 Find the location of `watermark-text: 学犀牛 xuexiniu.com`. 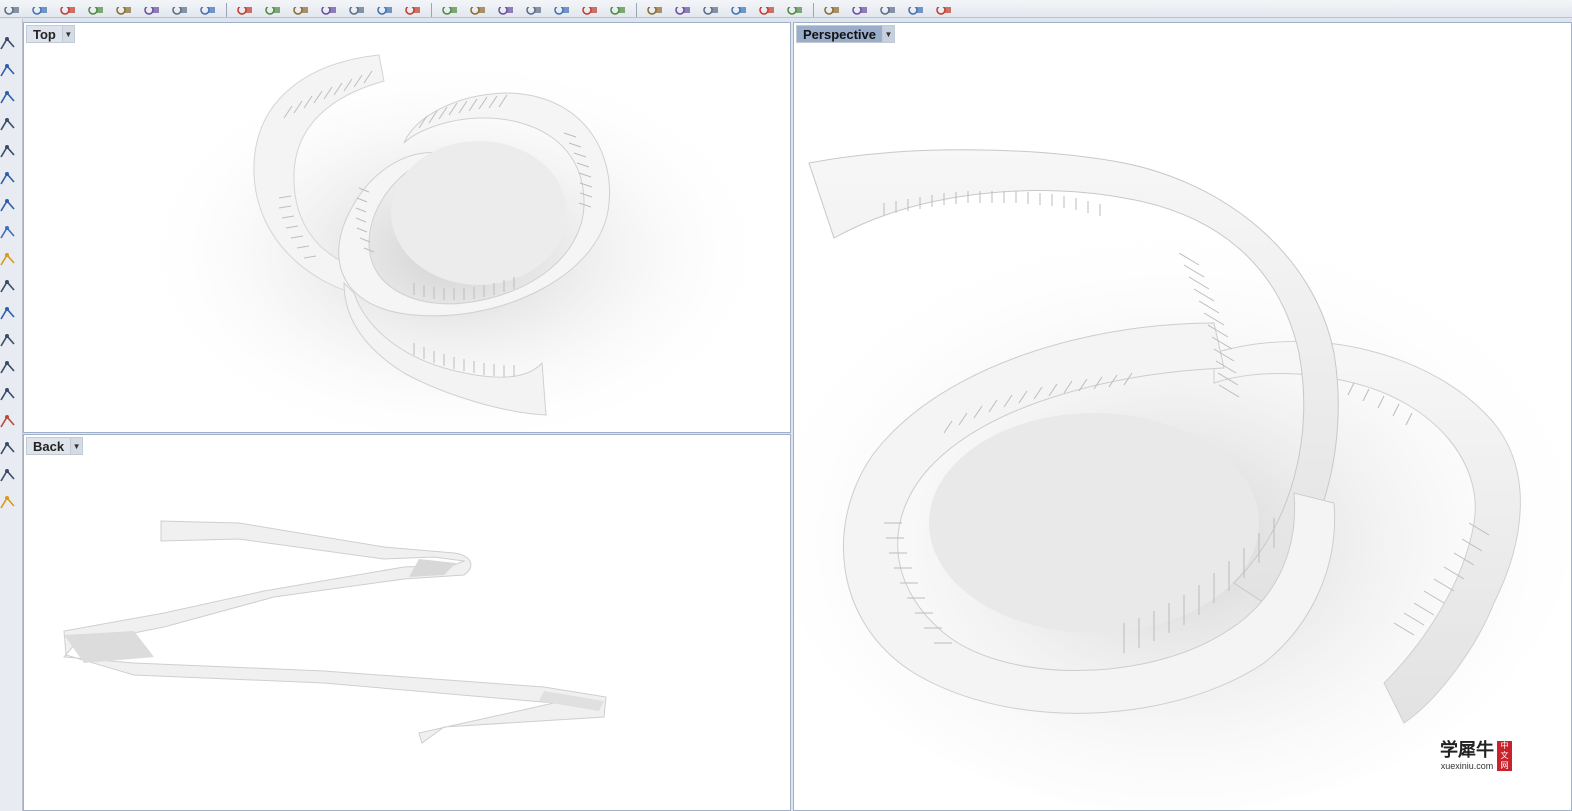

watermark-text: 学犀牛 xuexiniu.com is located at coordinates (1467, 755).